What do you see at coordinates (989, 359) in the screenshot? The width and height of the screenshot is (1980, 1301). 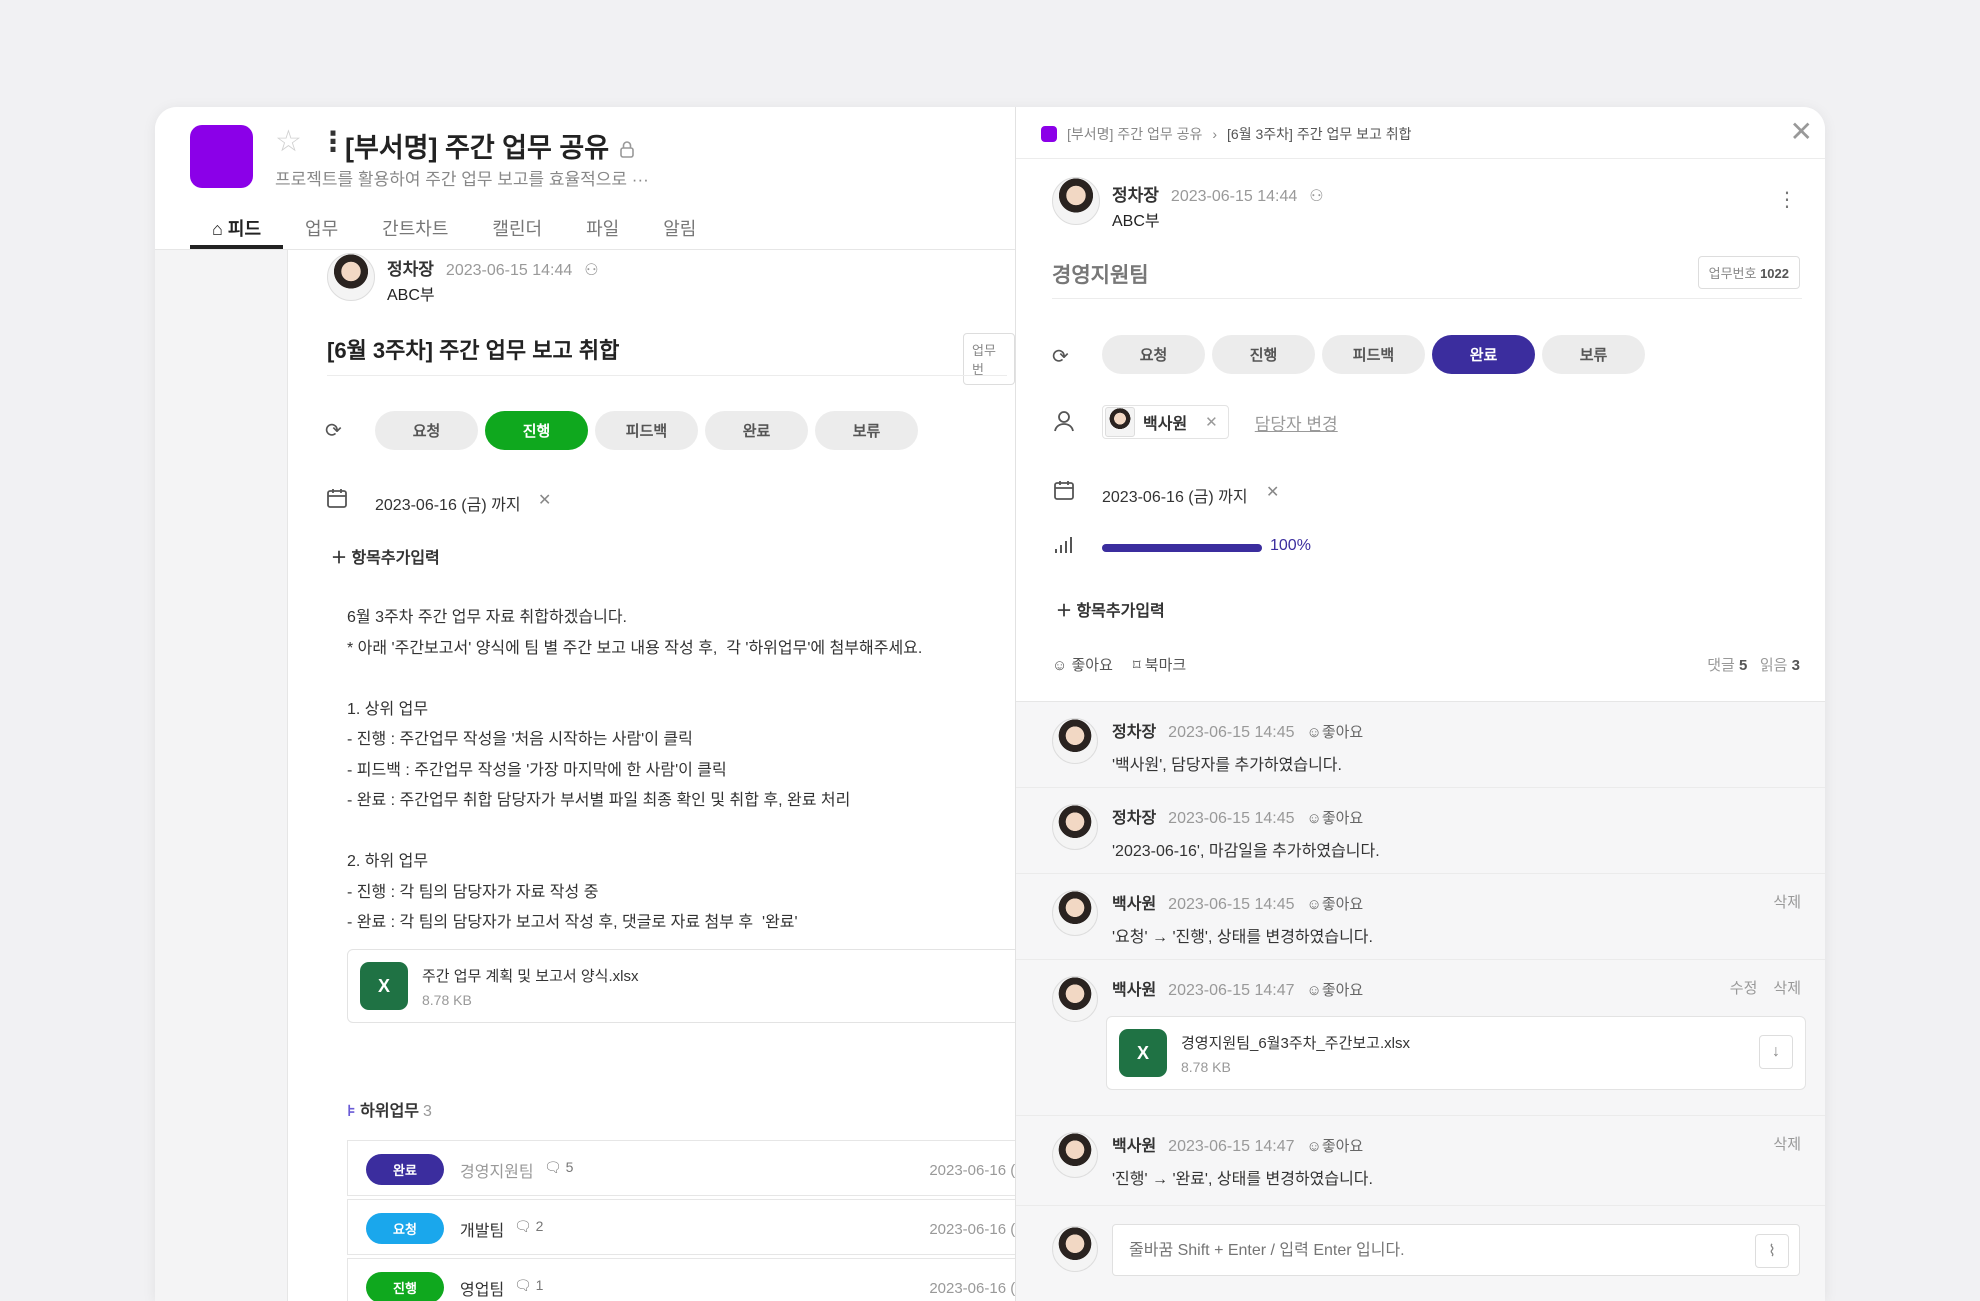 I see `task-number-badge: 업무번` at bounding box center [989, 359].